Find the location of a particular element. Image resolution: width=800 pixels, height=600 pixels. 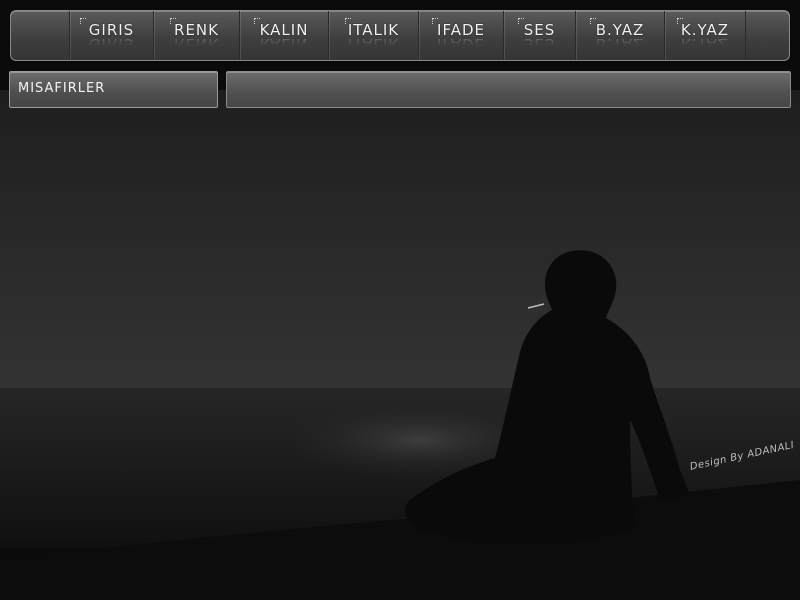

kalin-button: KALIN is located at coordinates (283, 35).